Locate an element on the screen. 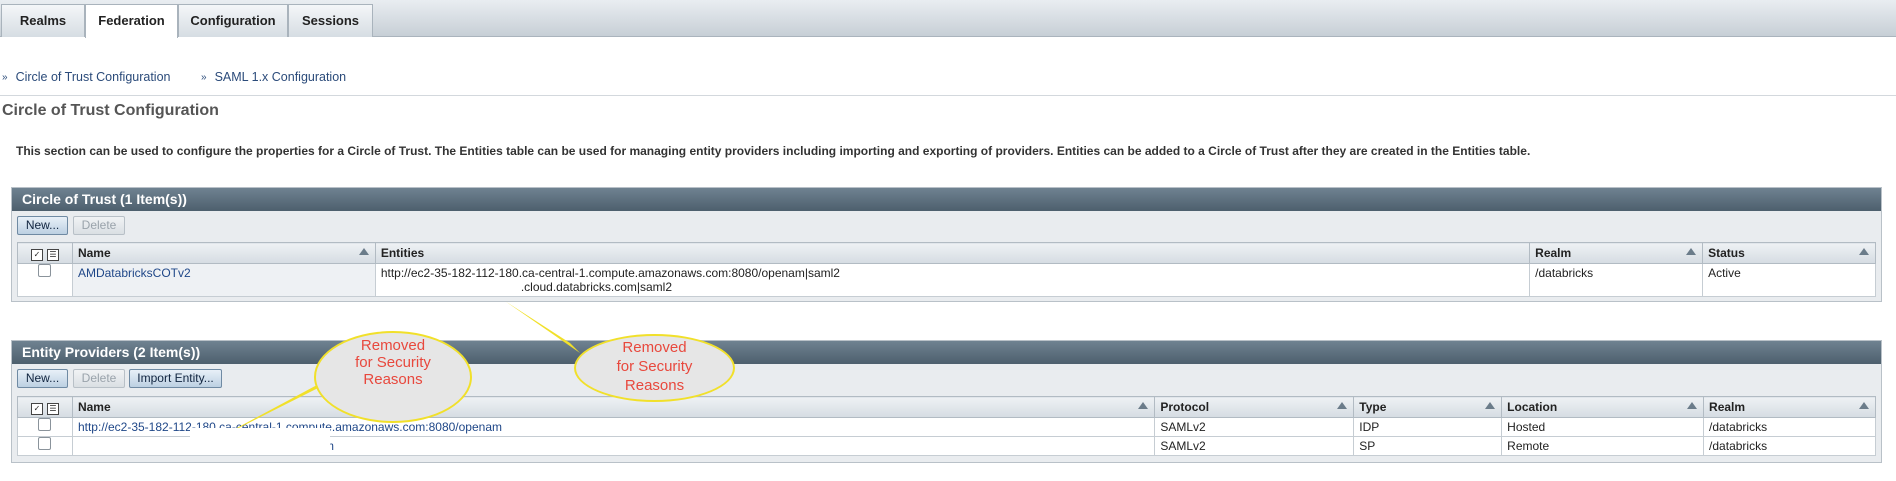 Image resolution: width=1896 pixels, height=481 pixels. annotation-balloon-right: Removed for Security Reasons is located at coordinates (654, 368).